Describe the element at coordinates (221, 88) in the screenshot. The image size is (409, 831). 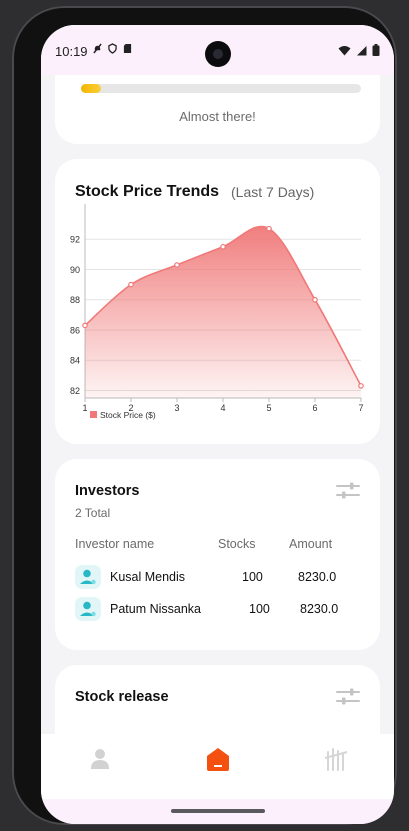
I see `progress-bar` at that location.